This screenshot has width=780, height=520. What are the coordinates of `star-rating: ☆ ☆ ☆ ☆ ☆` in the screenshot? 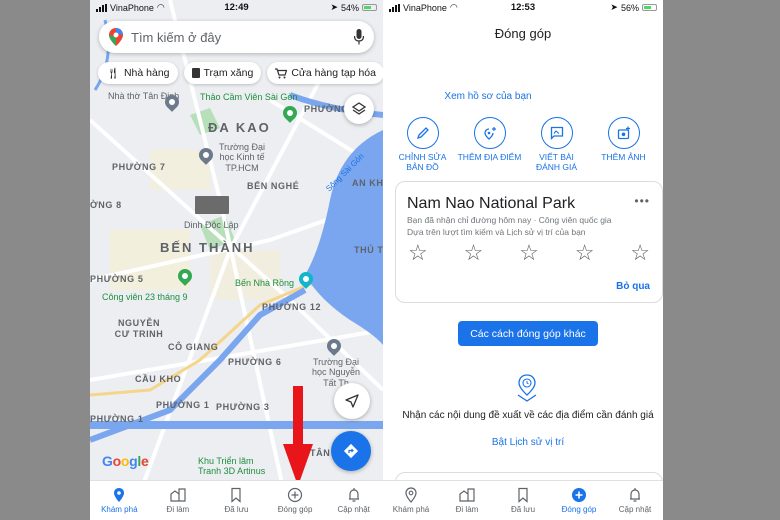 It's located at (529, 253).